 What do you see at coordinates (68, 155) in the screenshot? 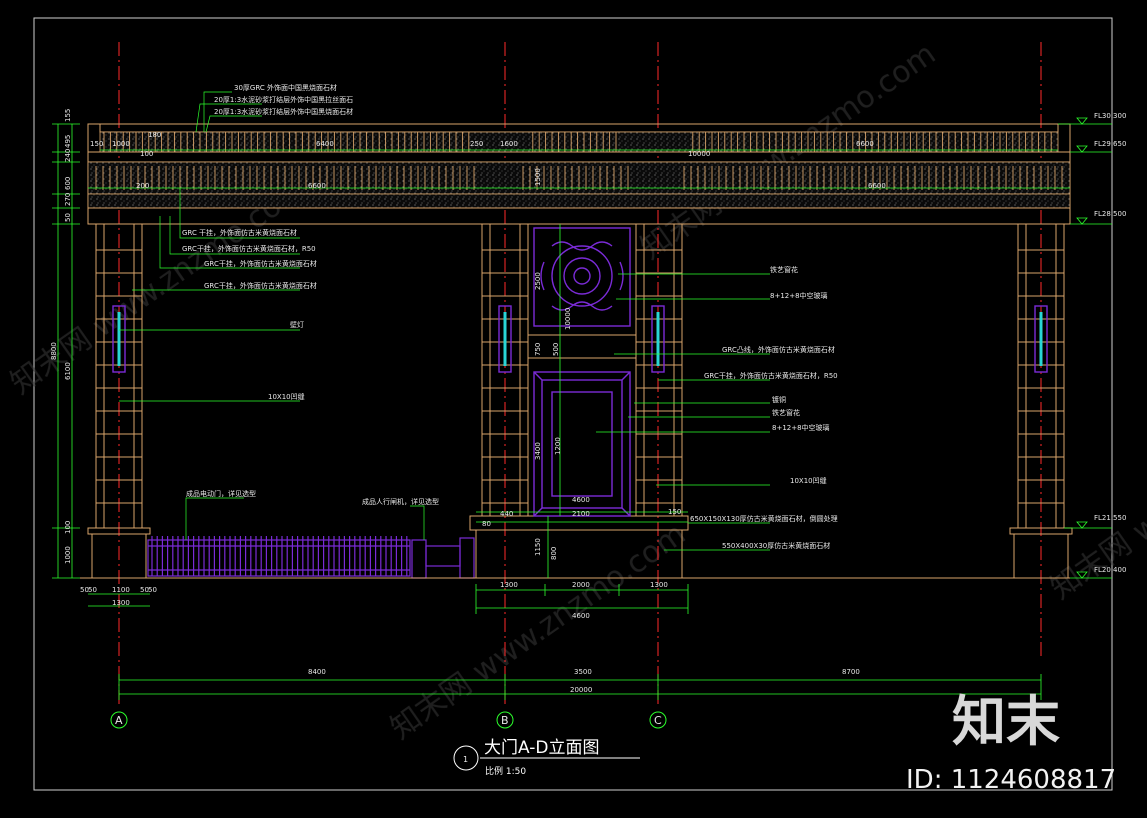
I see `svg-text: 240` at bounding box center [68, 155].